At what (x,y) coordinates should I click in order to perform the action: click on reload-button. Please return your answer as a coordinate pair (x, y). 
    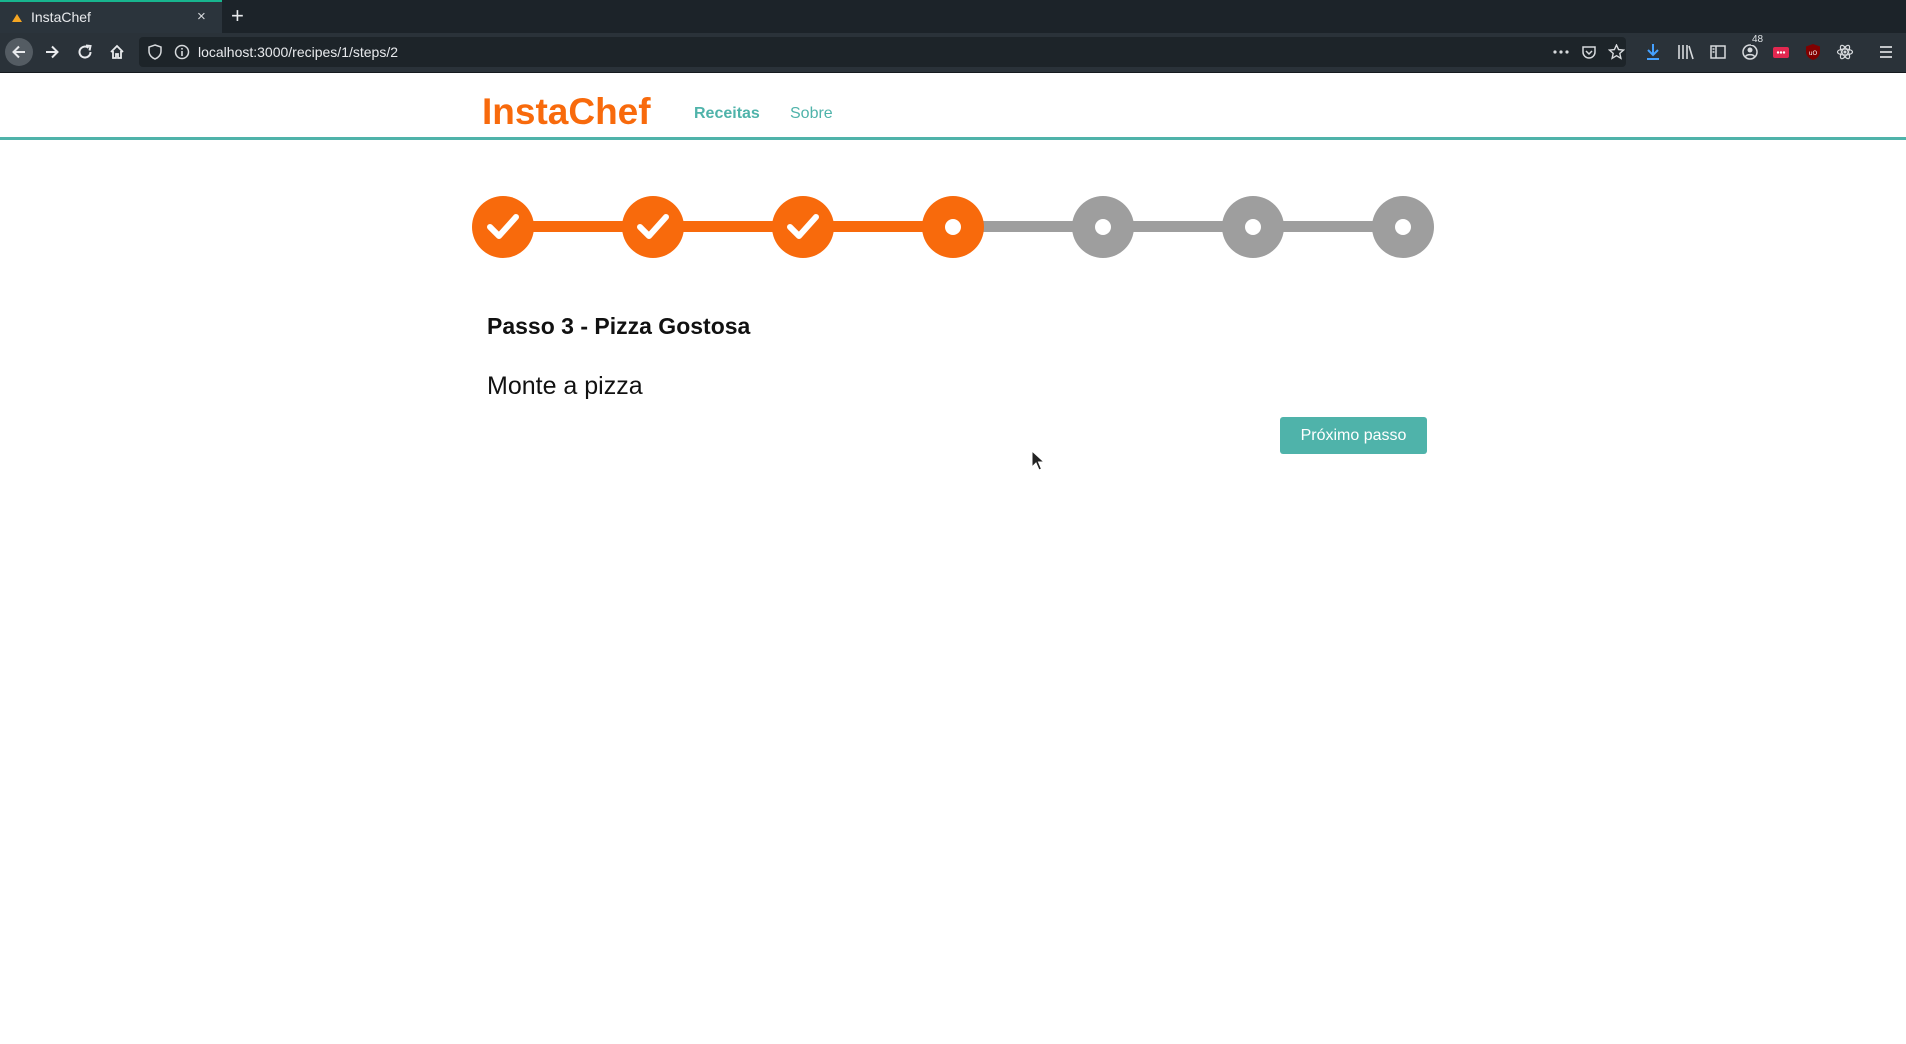
    Looking at the image, I should click on (85, 52).